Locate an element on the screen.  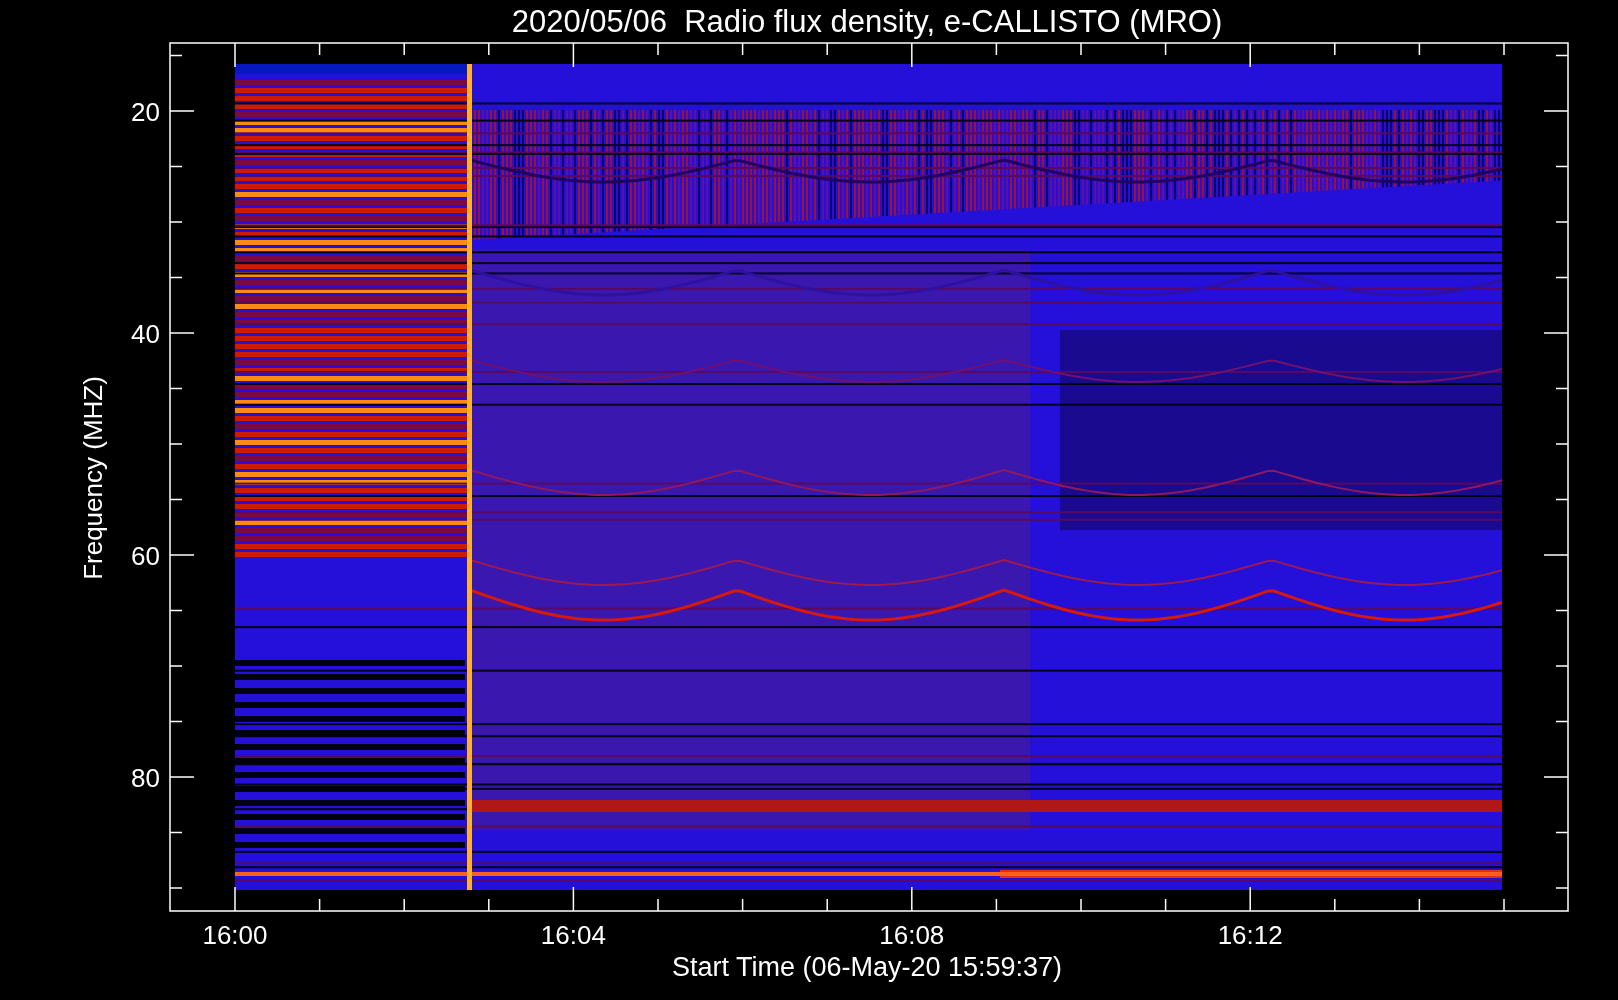
axis-tick-label: 16:04 is located at coordinates (573, 935).